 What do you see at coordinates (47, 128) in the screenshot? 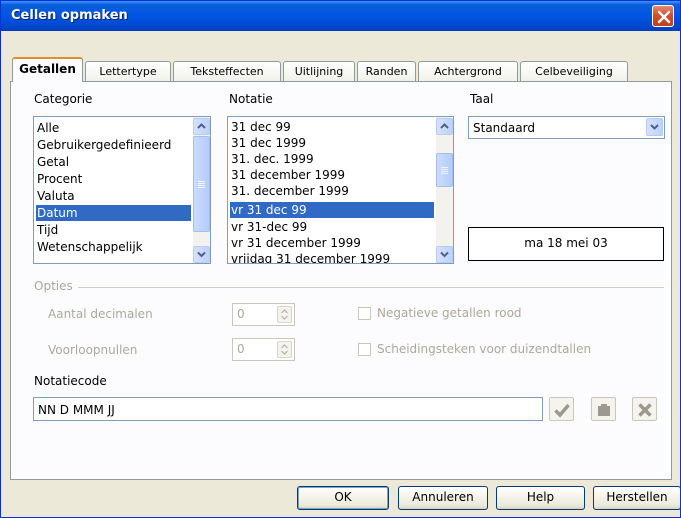
I see `list-item: Alle` at bounding box center [47, 128].